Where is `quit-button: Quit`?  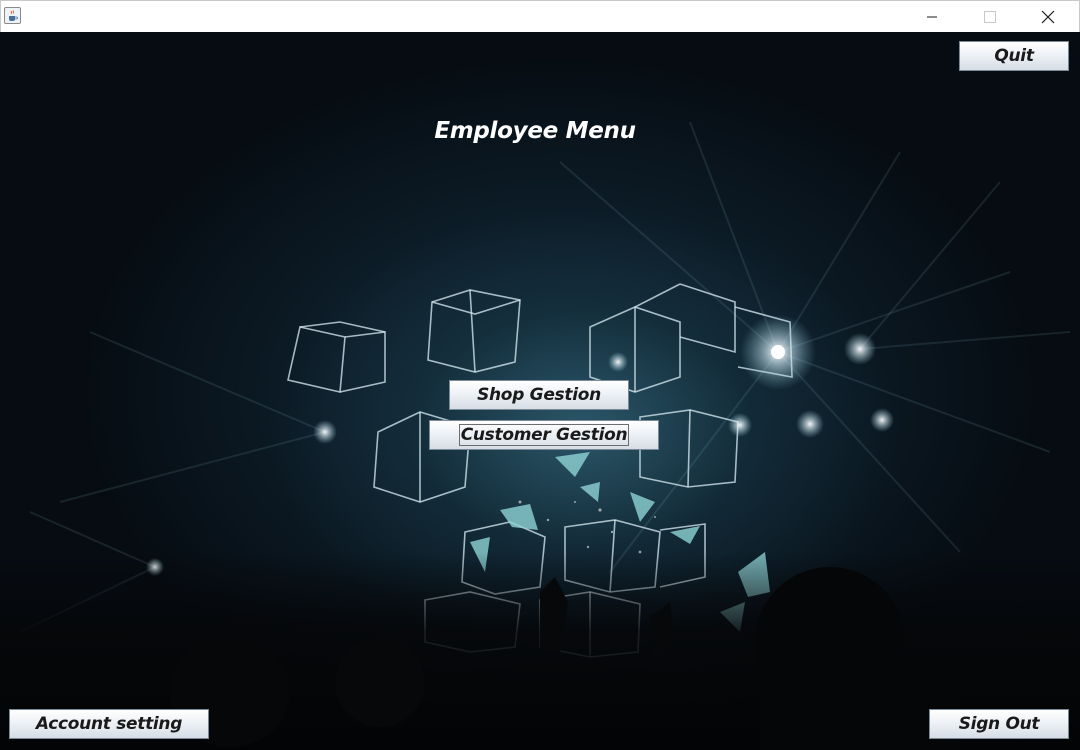
quit-button: Quit is located at coordinates (1014, 56).